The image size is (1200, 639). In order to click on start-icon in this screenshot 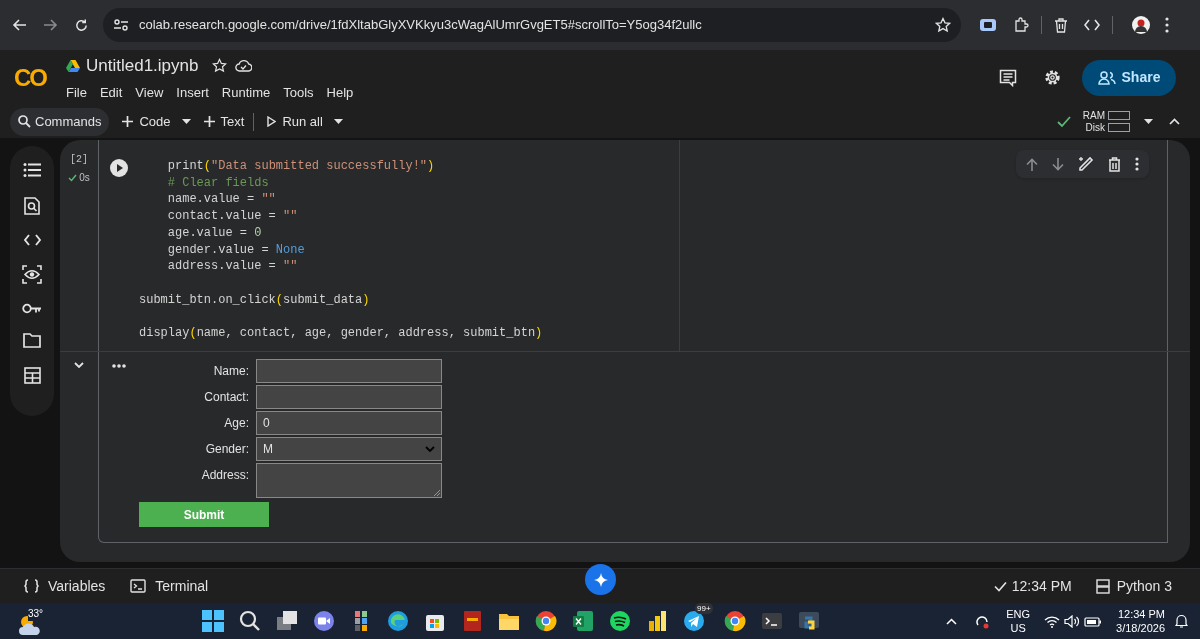, I will do `click(213, 621)`.